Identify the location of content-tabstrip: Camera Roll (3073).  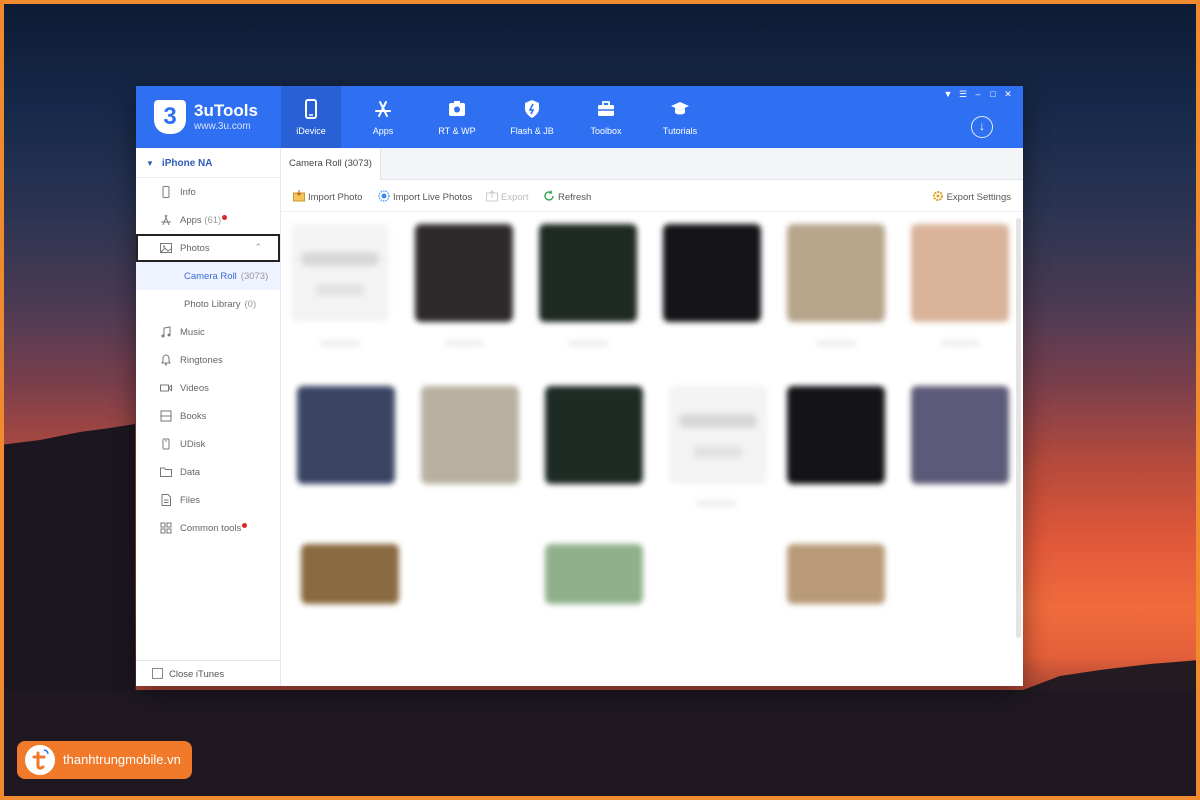
(652, 164).